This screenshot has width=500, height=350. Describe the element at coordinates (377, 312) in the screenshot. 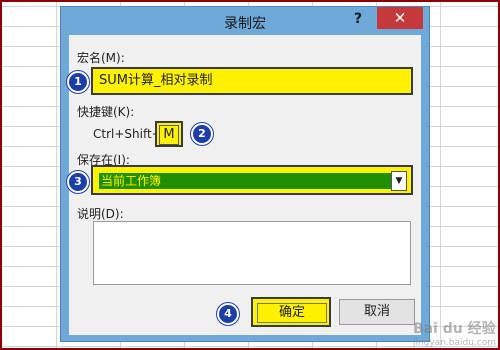

I see `cancel-button: 取消` at that location.